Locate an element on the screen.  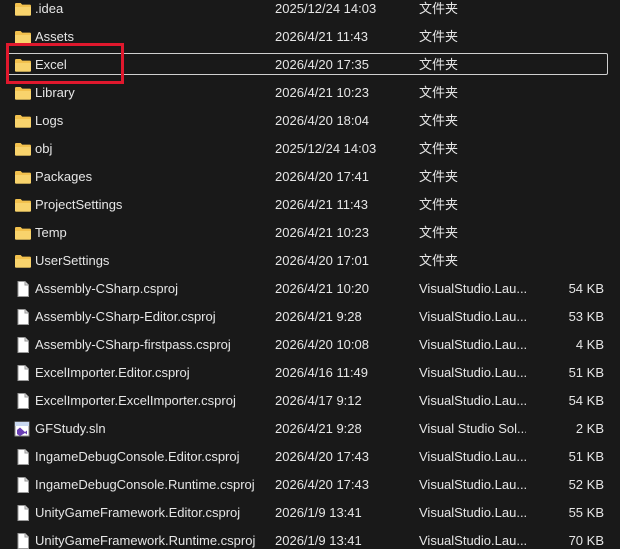
file-name: ProjectSettings is located at coordinates (79, 204).